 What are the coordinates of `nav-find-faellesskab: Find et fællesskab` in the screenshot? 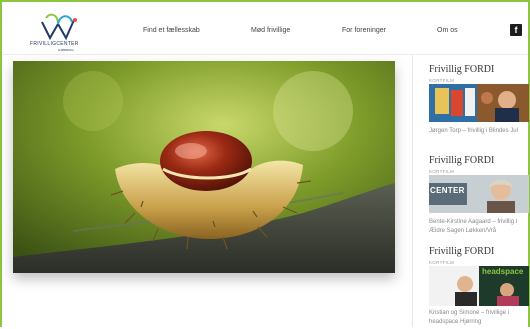 It's located at (171, 30).